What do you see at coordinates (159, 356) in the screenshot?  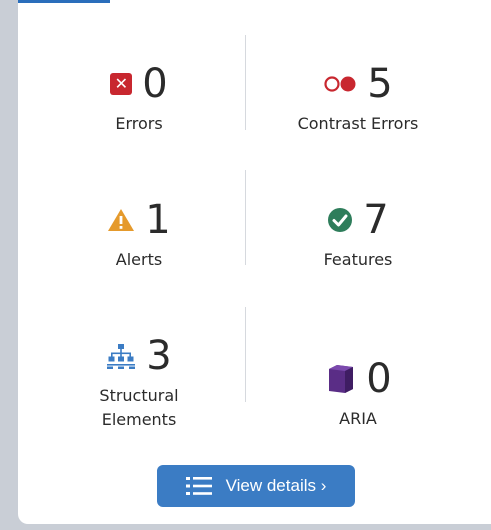 I see `structural-elements-count: 3` at bounding box center [159, 356].